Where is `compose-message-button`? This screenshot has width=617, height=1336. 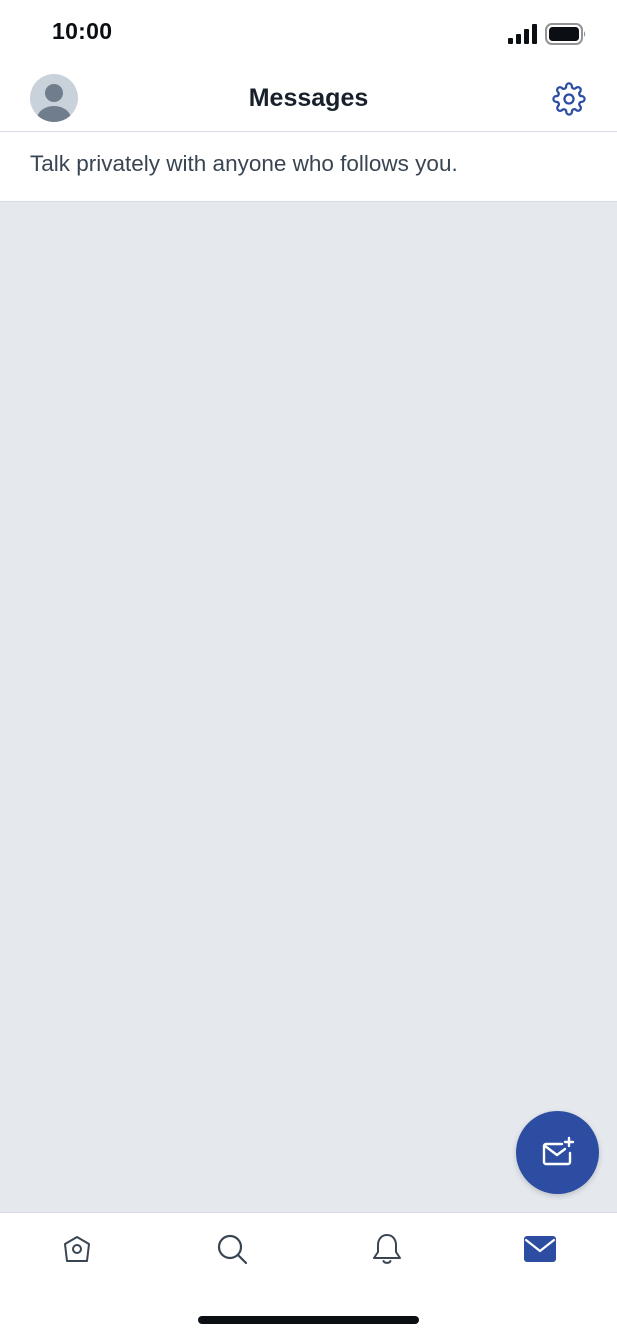 compose-message-button is located at coordinates (557, 1152).